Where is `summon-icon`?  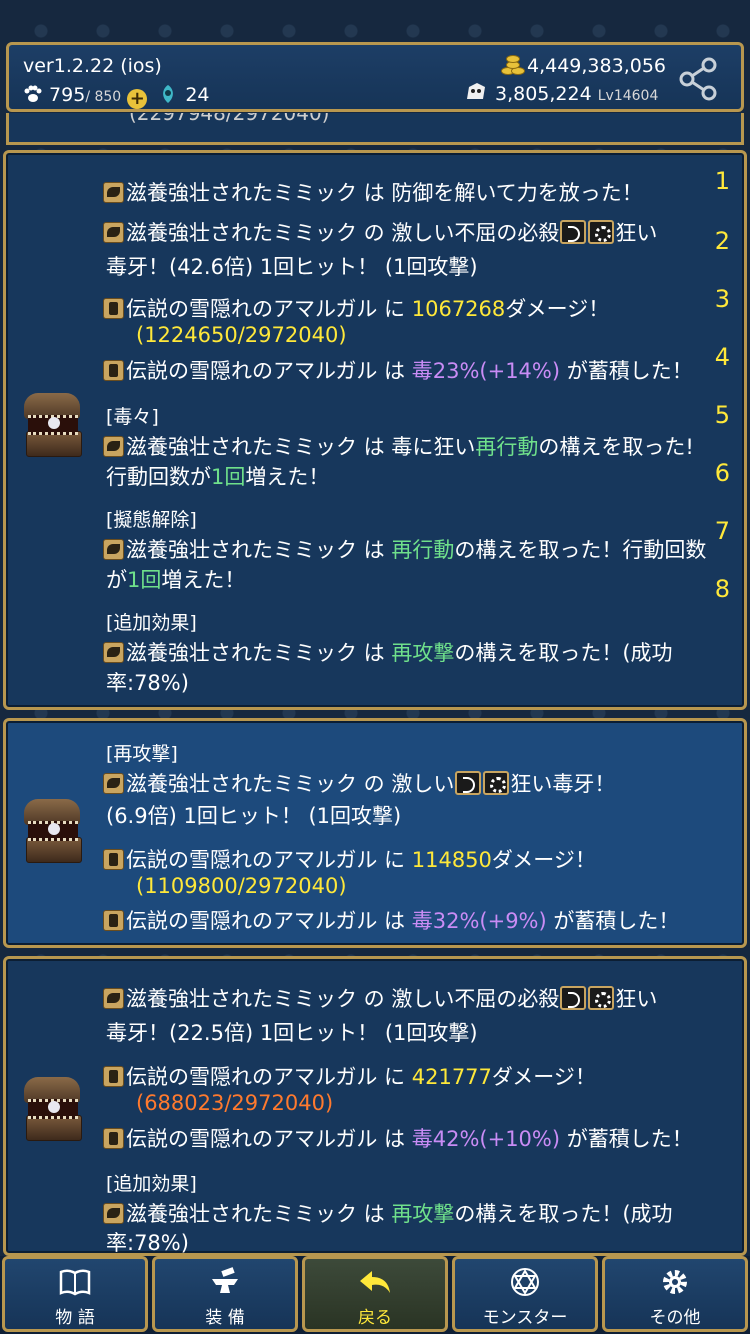
summon-icon is located at coordinates (168, 94).